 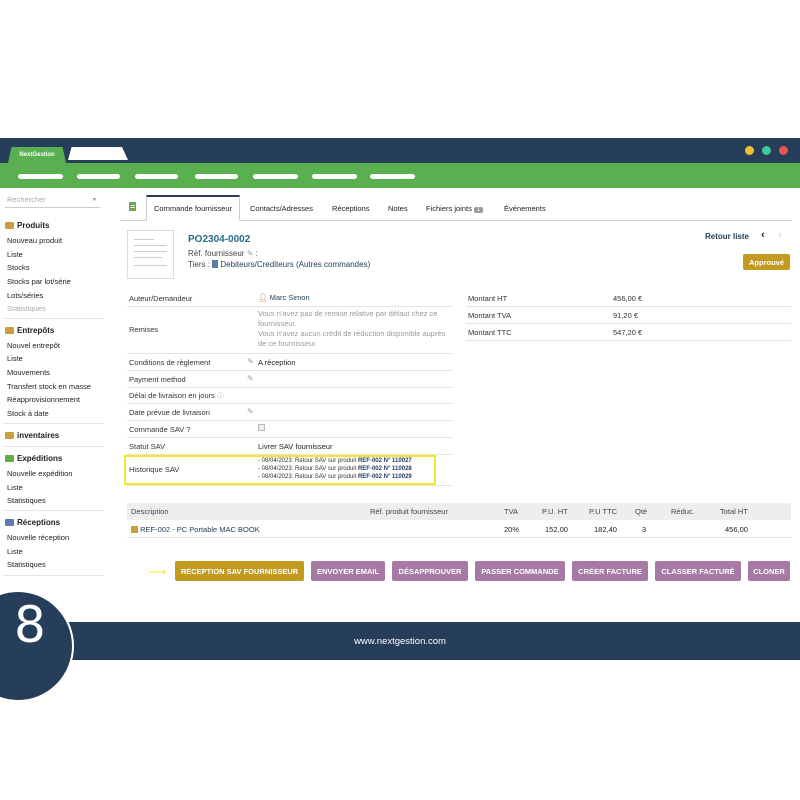 I want to click on classify-billed-button: CLASSER FACTURÉ, so click(x=698, y=571).